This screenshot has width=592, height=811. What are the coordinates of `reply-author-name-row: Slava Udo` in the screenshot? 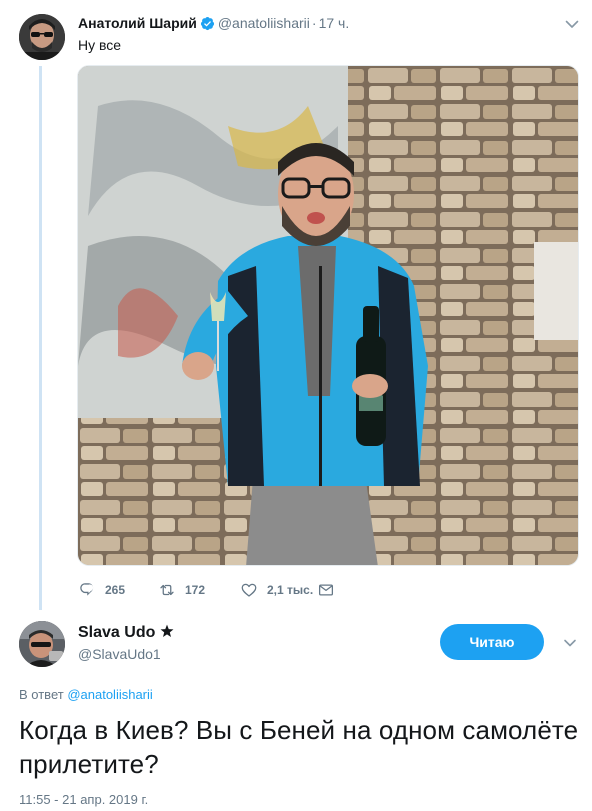 It's located at (126, 633).